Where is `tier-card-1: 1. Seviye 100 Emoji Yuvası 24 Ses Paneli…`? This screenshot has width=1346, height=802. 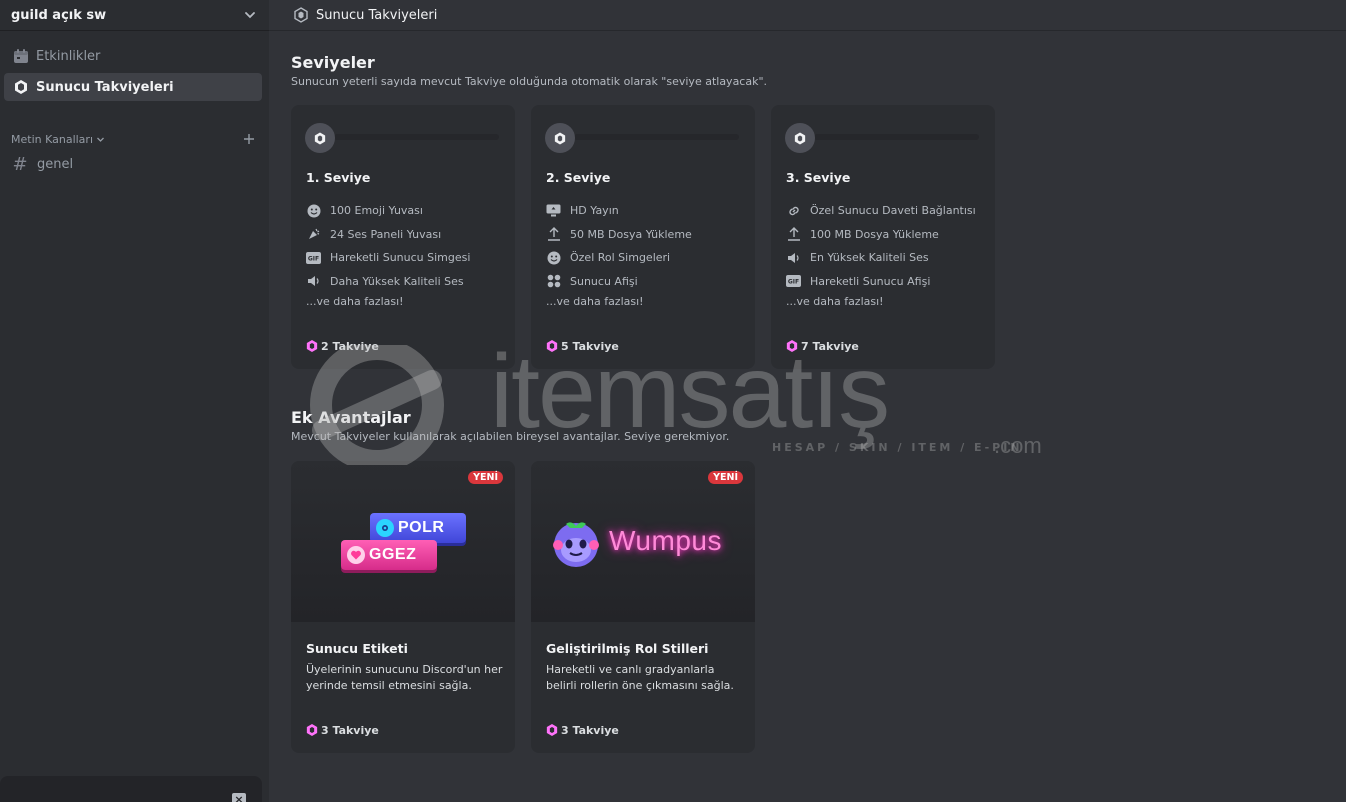
tier-card-1: 1. Seviye 100 Emoji Yuvası 24 Ses Paneli… is located at coordinates (403, 237).